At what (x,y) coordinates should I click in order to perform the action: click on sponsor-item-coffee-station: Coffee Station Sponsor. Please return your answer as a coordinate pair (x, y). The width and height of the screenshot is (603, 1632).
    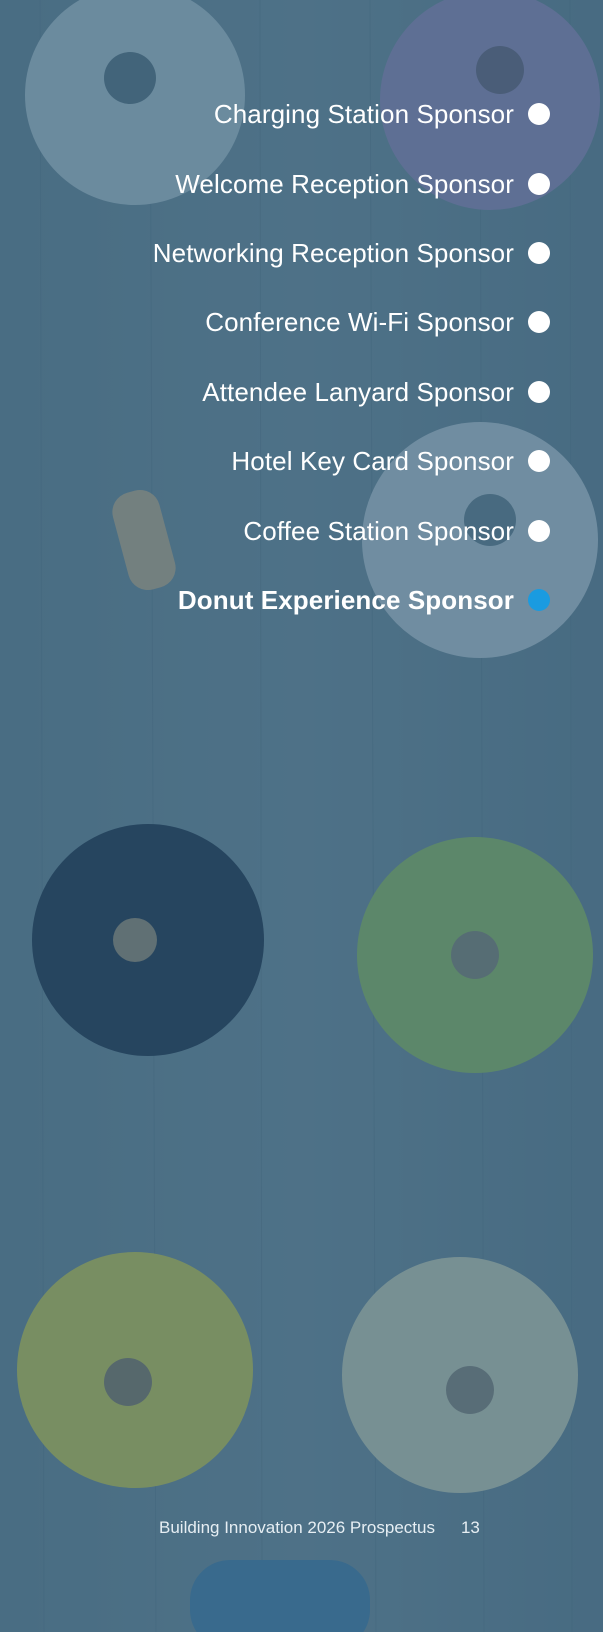
    Looking at the image, I should click on (396, 531).